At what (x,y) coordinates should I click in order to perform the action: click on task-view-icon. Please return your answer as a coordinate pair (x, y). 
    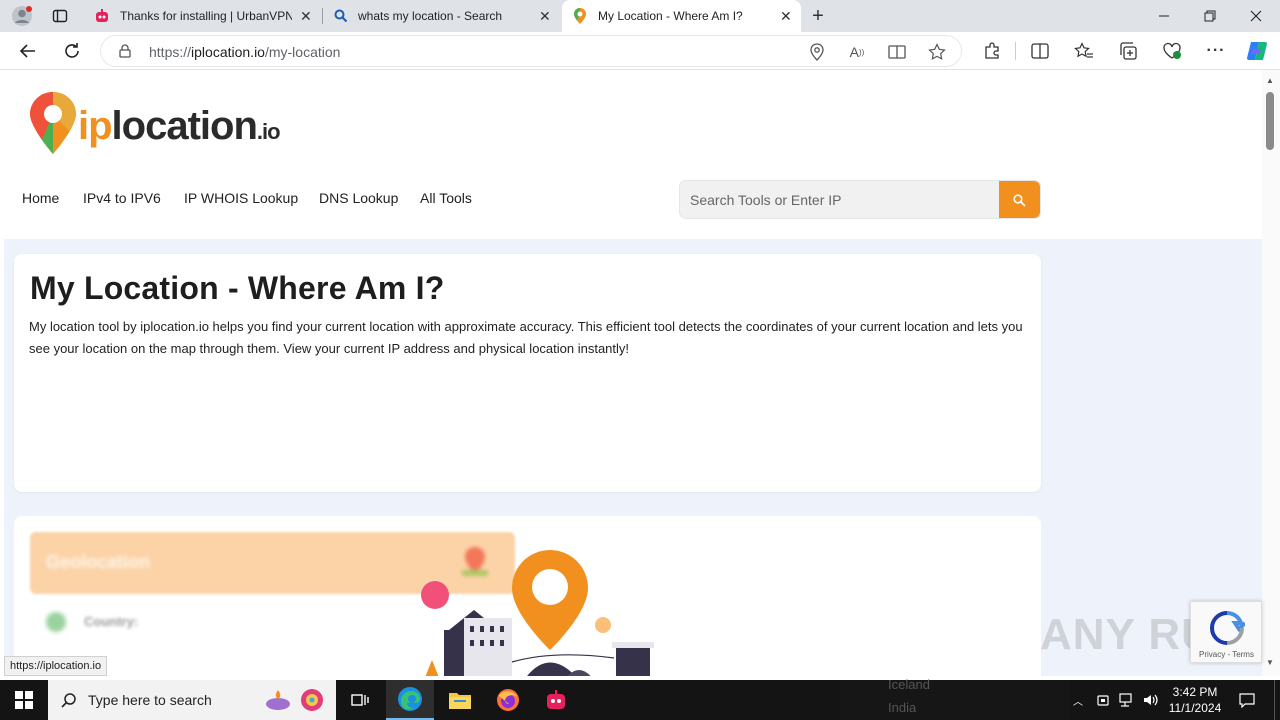
    Looking at the image, I should click on (360, 700).